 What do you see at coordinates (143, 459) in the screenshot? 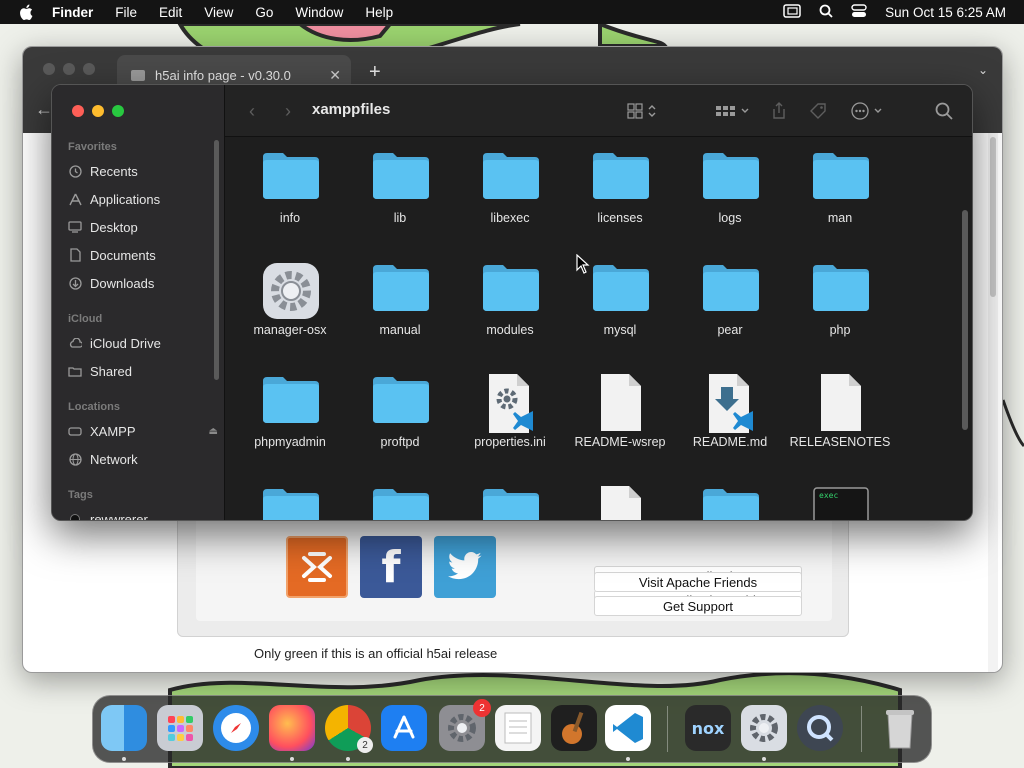
I see `sidebar-item-network: Network` at bounding box center [143, 459].